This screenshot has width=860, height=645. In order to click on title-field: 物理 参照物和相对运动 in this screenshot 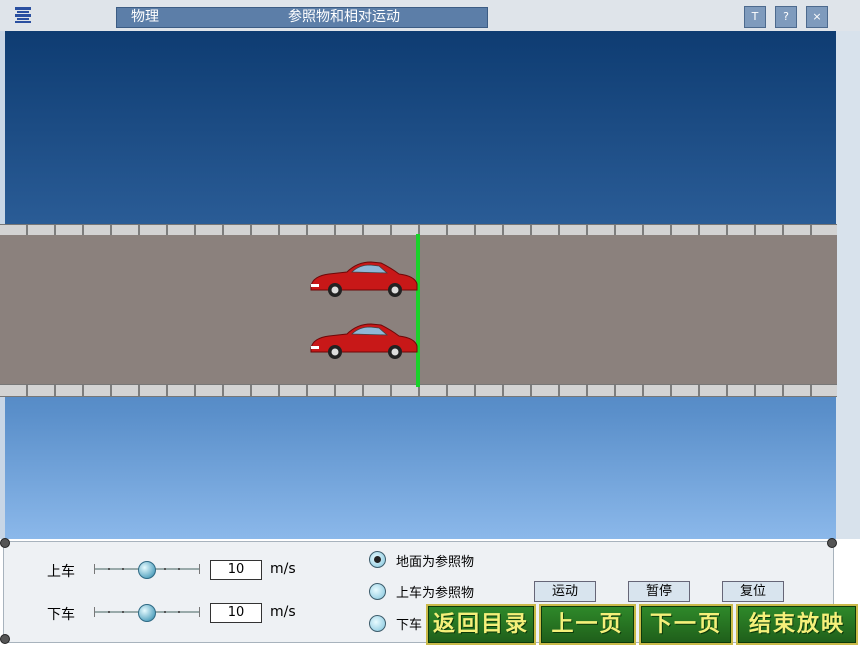, I will do `click(302, 17)`.